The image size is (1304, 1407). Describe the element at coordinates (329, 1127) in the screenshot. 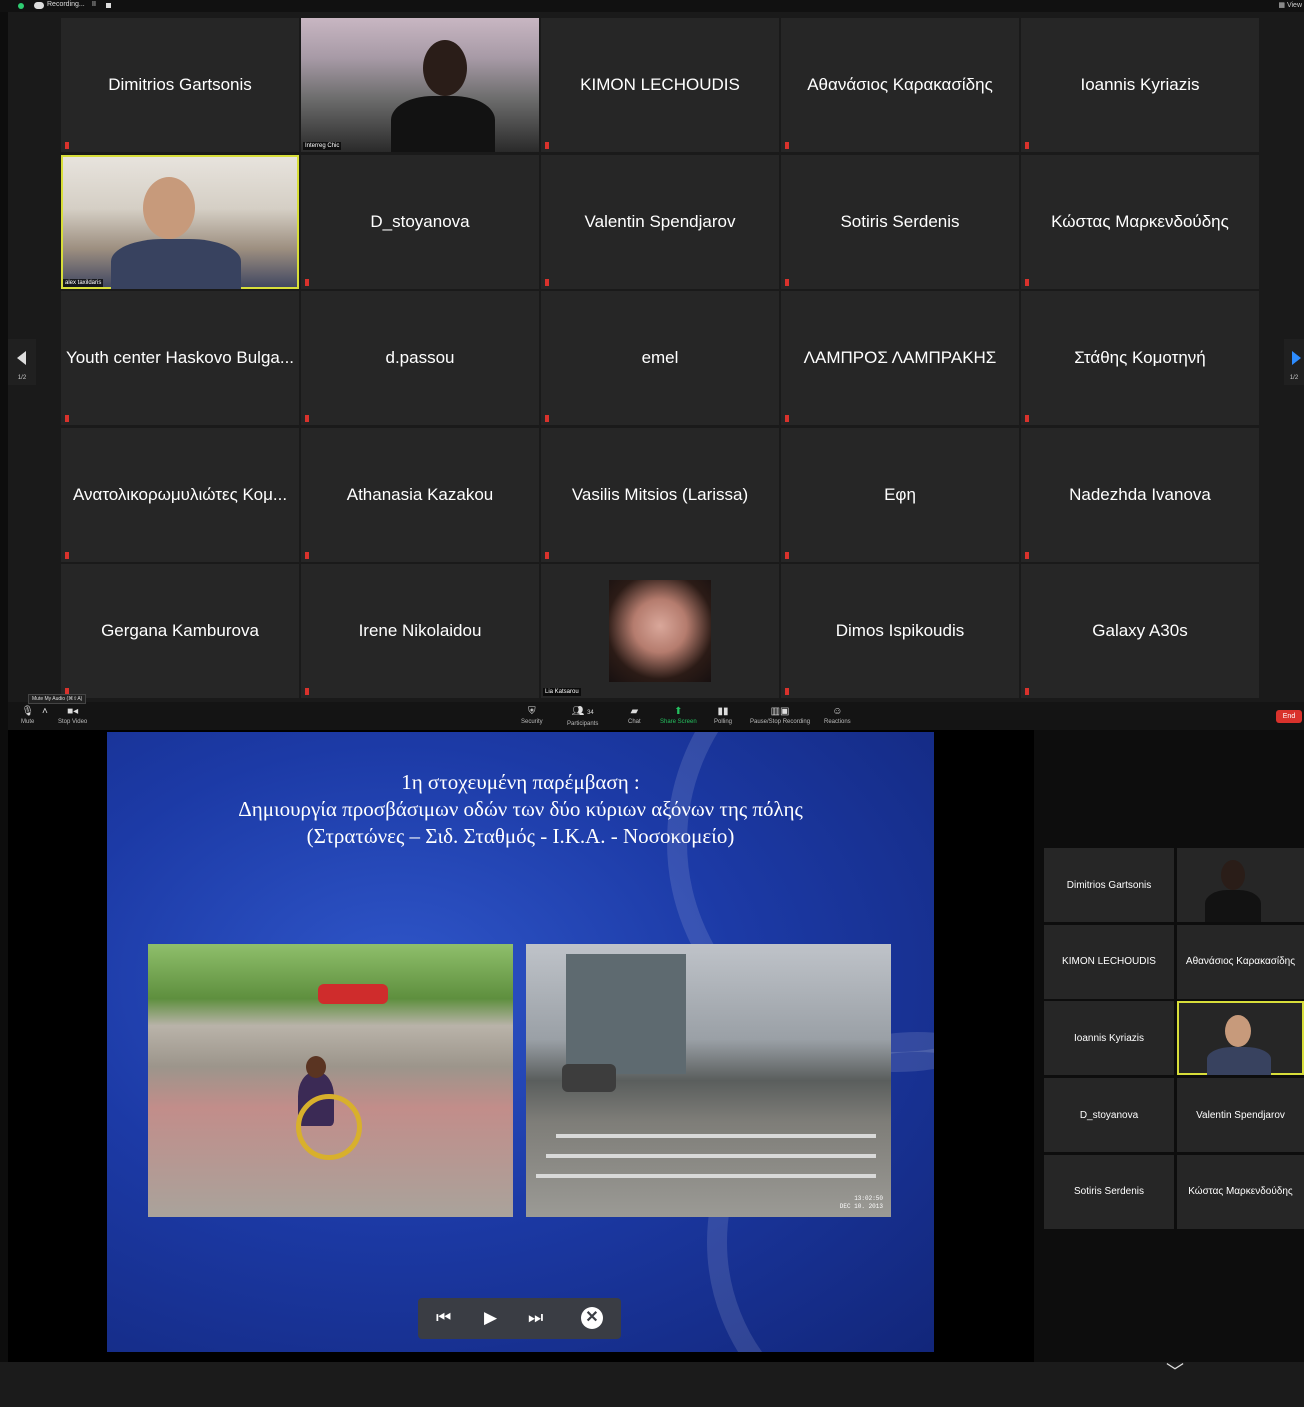

I see `wheelchair-wheel` at that location.